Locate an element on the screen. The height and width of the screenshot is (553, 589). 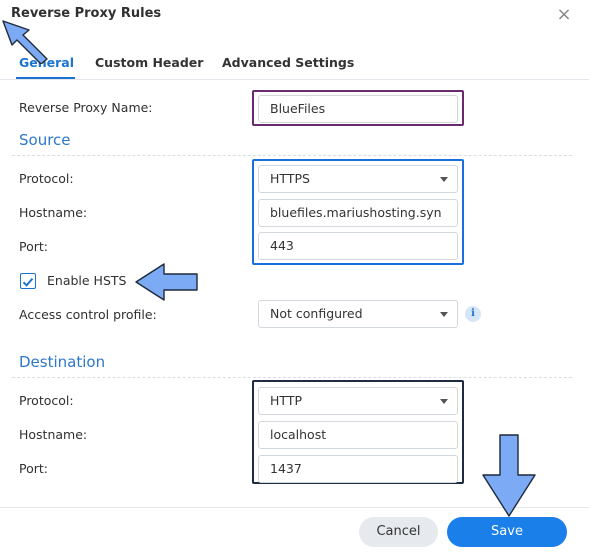
info-icon: i is located at coordinates (473, 314).